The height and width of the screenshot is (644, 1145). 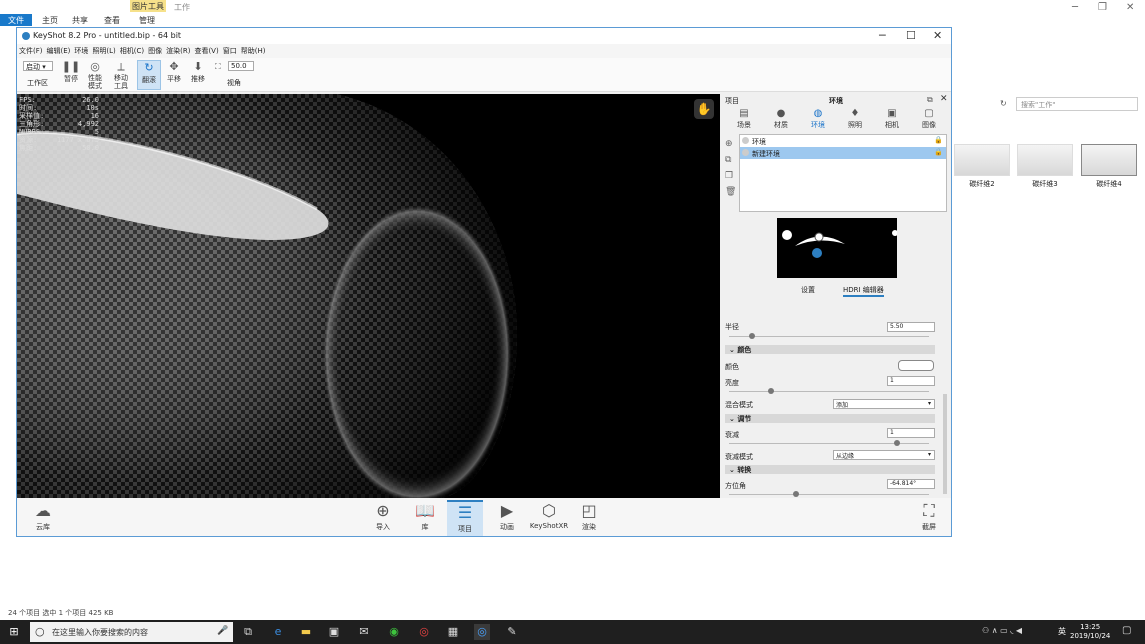 I want to click on render-button: ◰ 渲染, so click(x=589, y=516).